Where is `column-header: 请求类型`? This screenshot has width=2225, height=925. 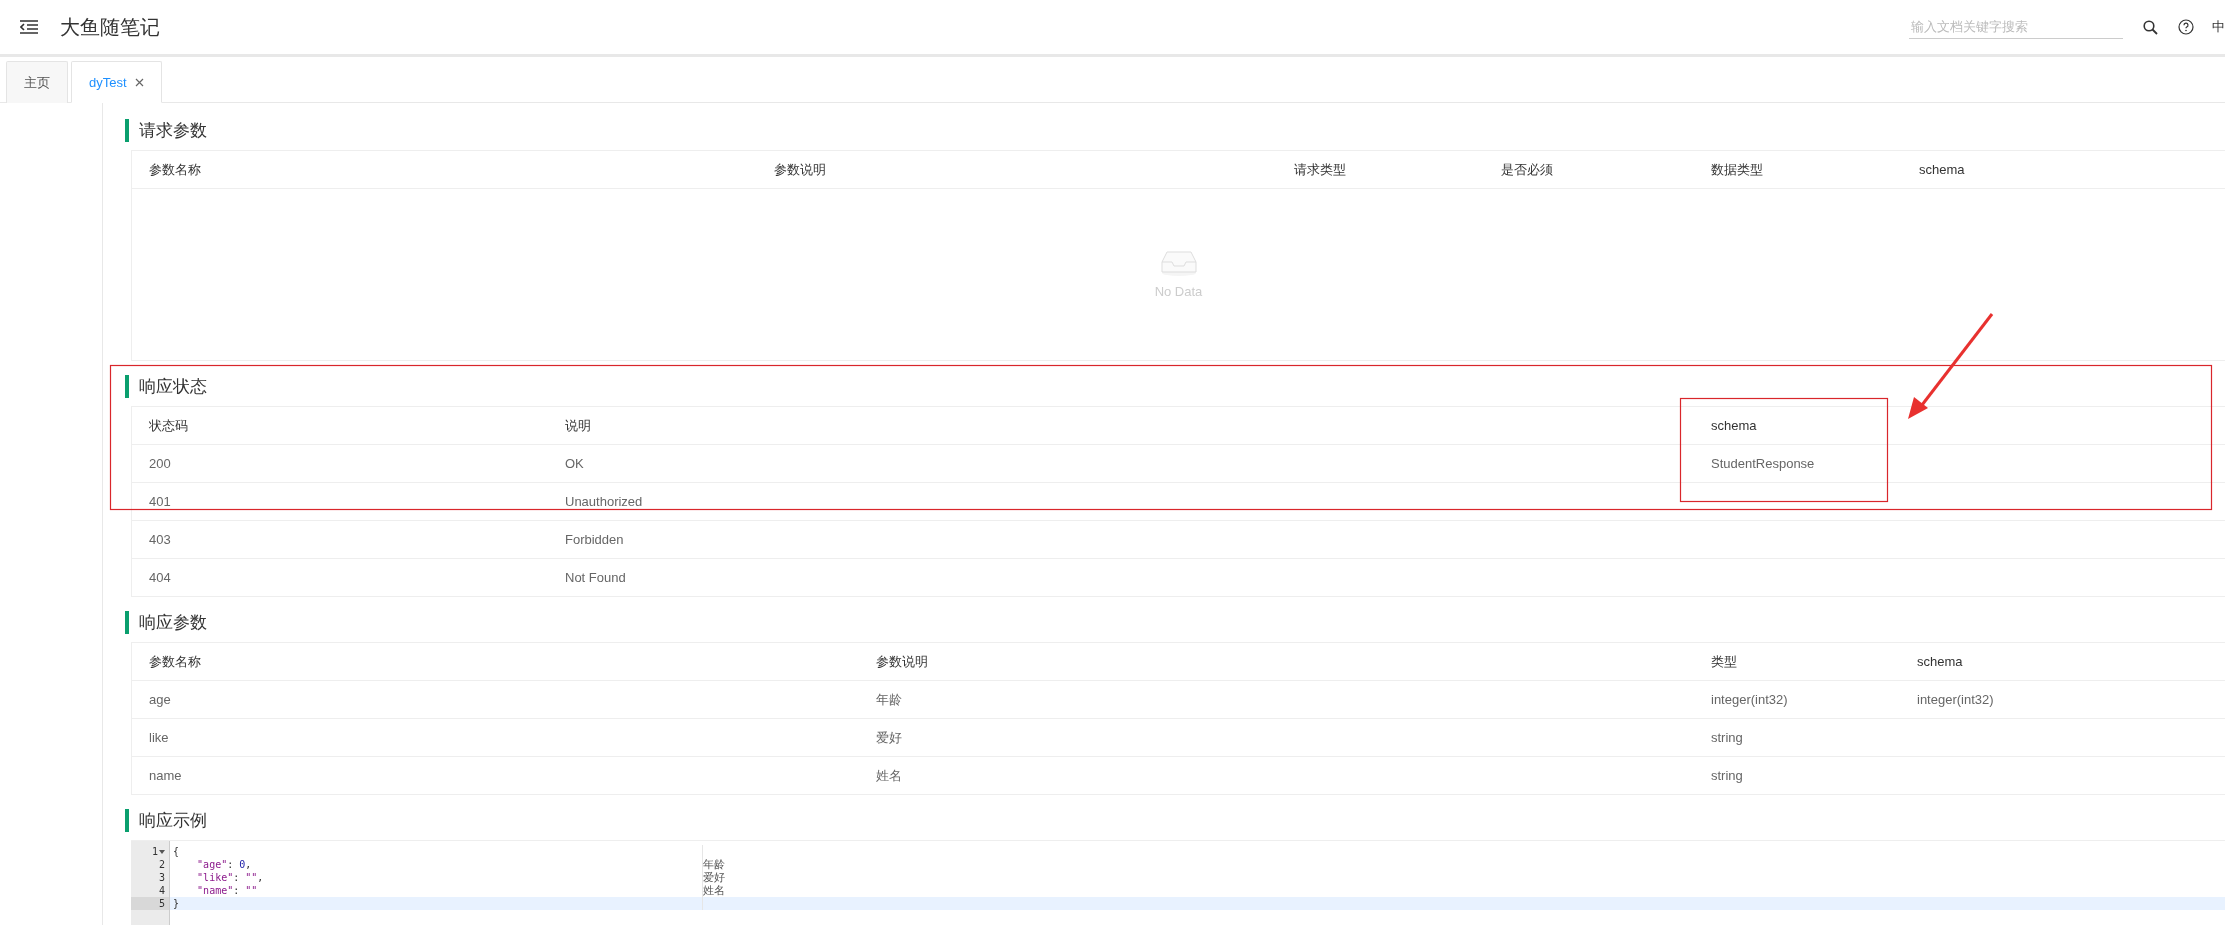 column-header: 请求类型 is located at coordinates (1320, 169).